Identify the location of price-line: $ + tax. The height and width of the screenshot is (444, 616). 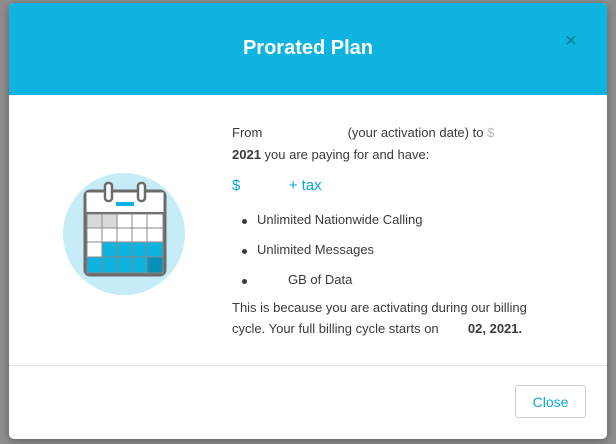
(277, 185).